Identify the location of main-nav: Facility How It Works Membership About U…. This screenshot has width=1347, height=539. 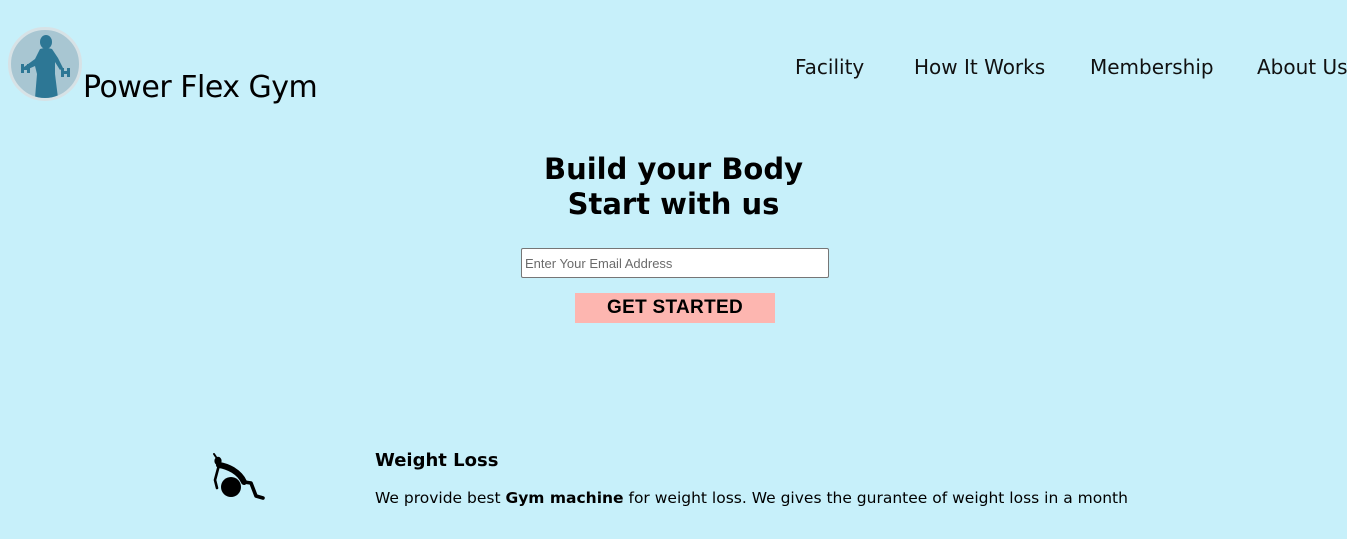
(673, 69).